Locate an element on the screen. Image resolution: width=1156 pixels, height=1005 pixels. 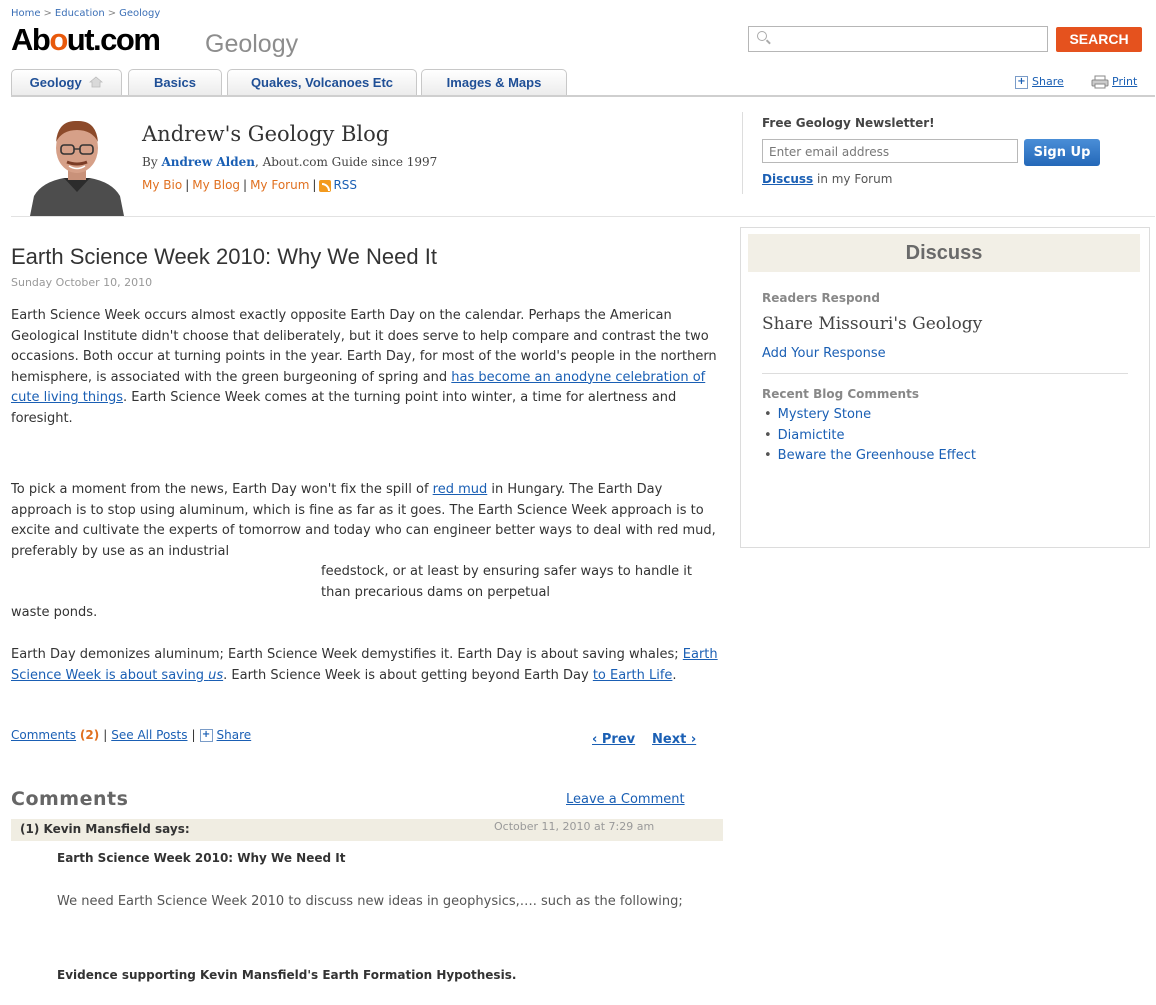
search-input is located at coordinates (898, 39).